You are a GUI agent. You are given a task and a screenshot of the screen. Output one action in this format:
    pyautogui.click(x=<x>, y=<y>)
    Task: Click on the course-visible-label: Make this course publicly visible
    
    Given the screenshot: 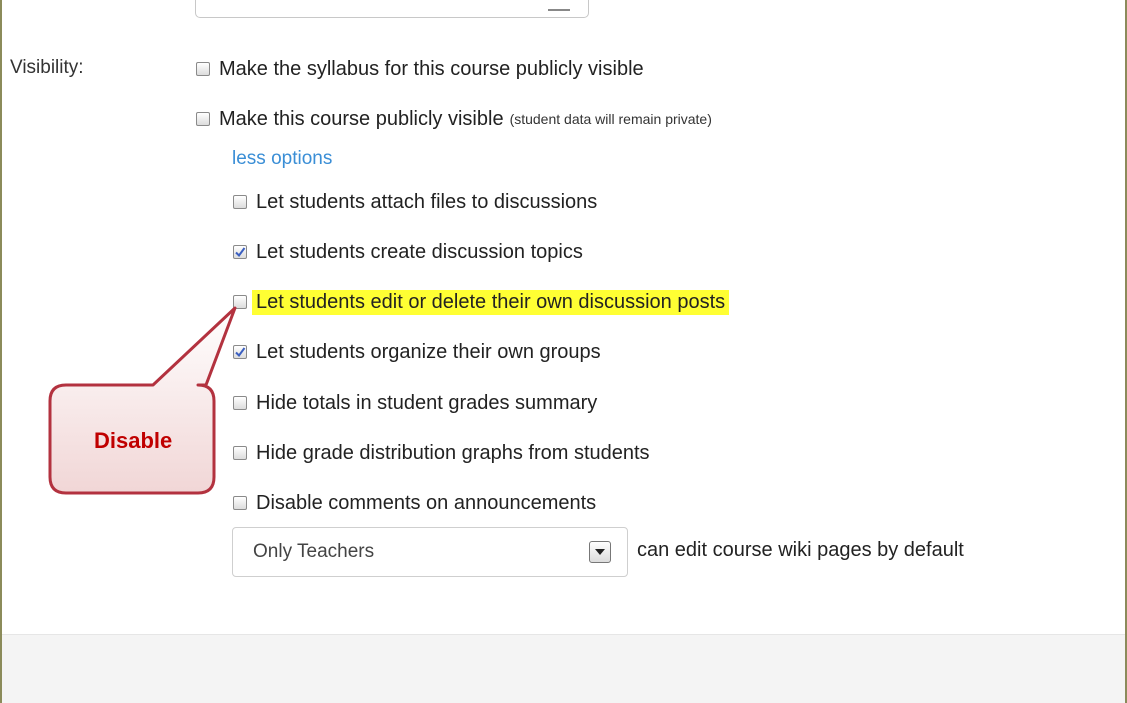 What is the action you would take?
    pyautogui.click(x=361, y=118)
    